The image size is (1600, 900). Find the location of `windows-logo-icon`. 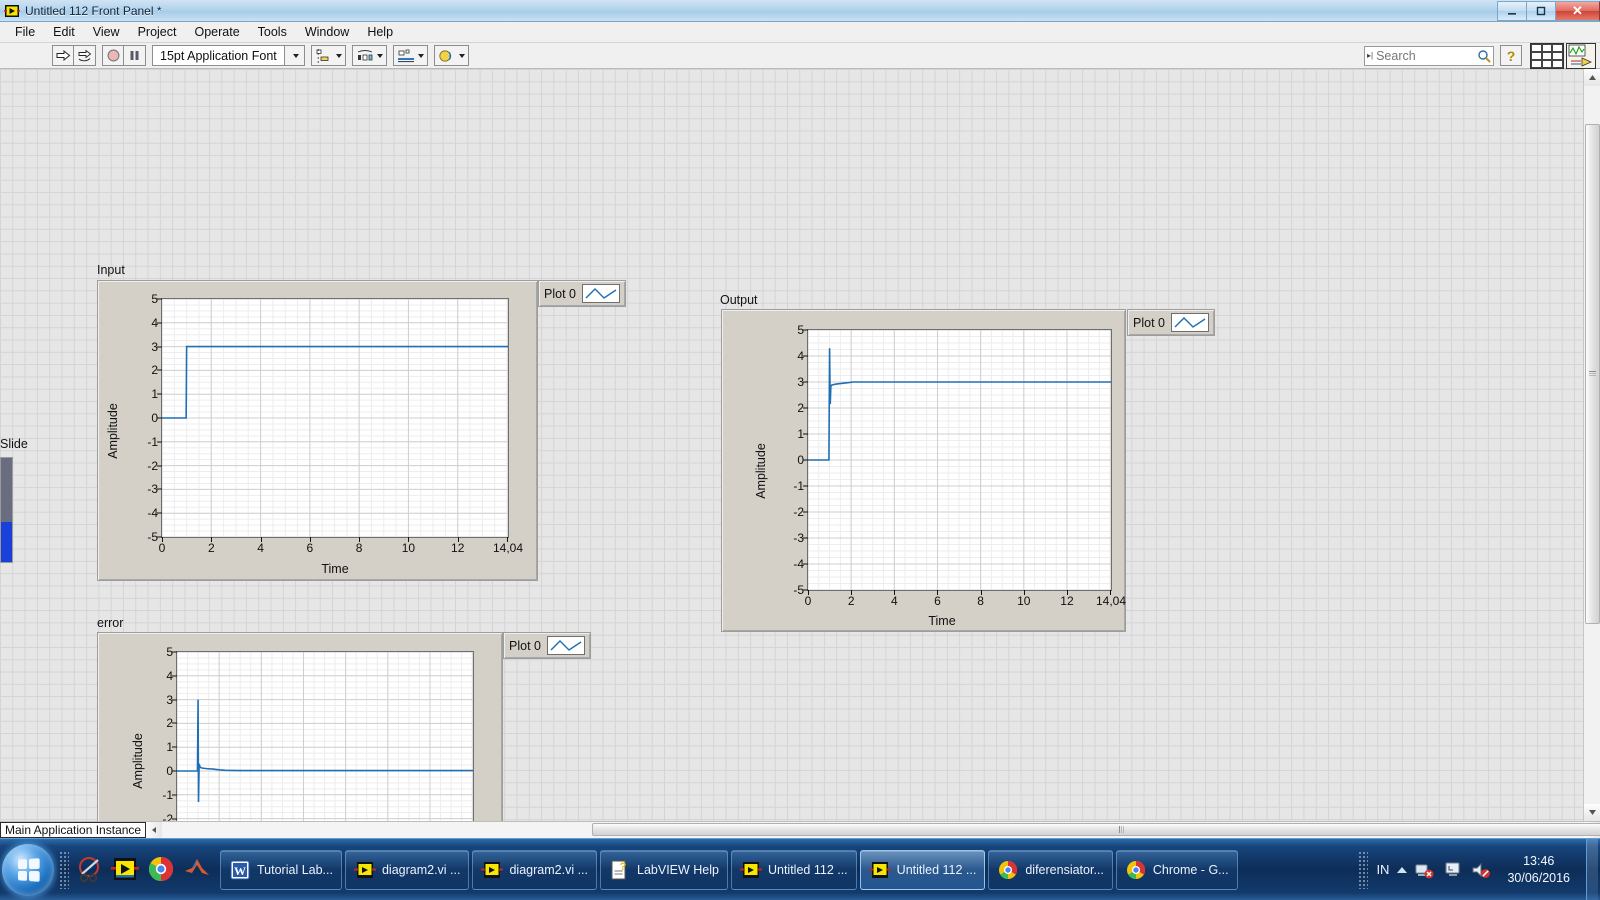

windows-logo-icon is located at coordinates (29, 869).